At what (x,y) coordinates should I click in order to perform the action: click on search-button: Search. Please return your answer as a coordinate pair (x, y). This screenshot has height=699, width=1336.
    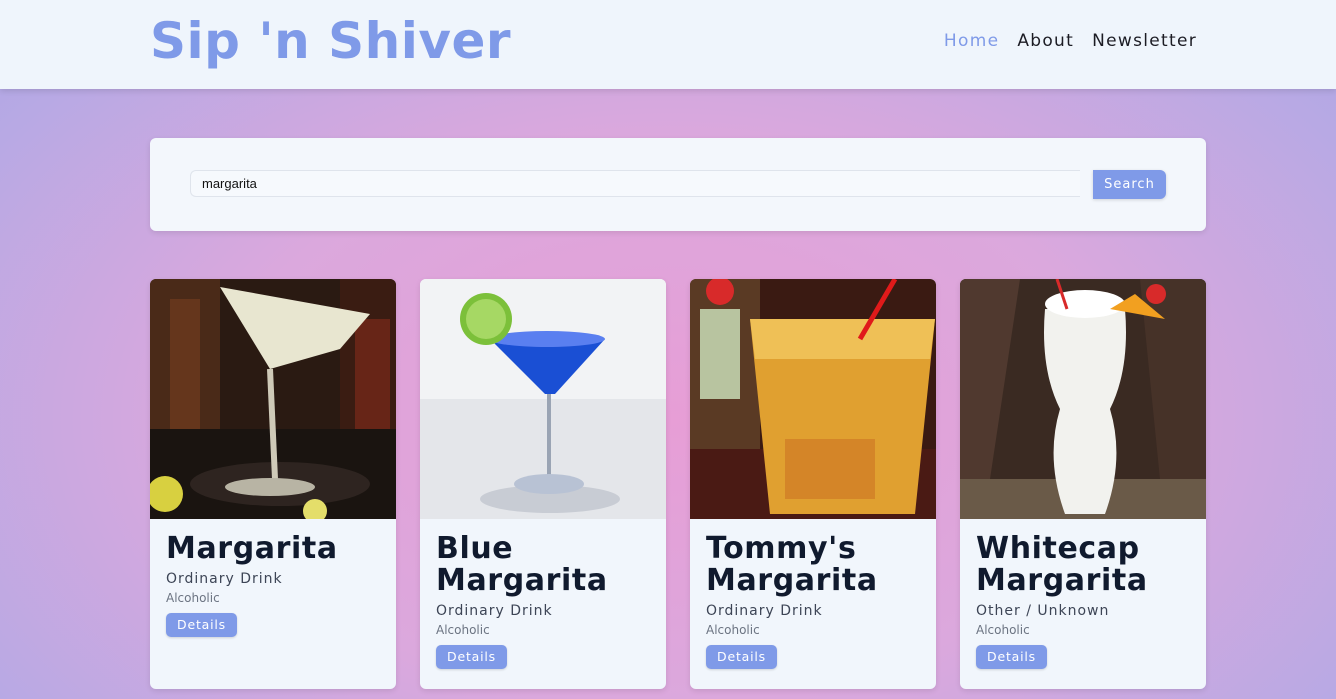
    Looking at the image, I should click on (1129, 184).